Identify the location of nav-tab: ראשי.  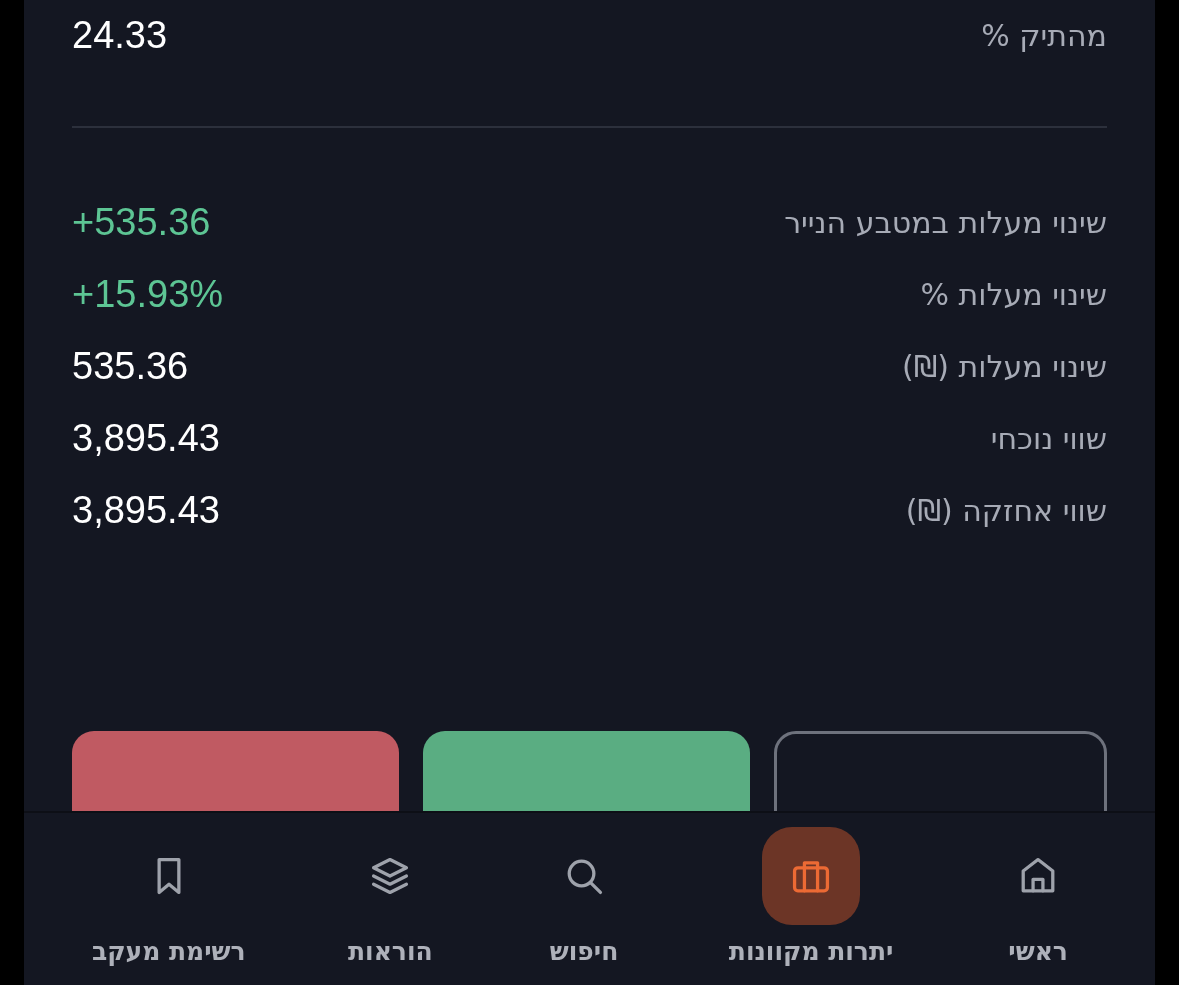
(1038, 899).